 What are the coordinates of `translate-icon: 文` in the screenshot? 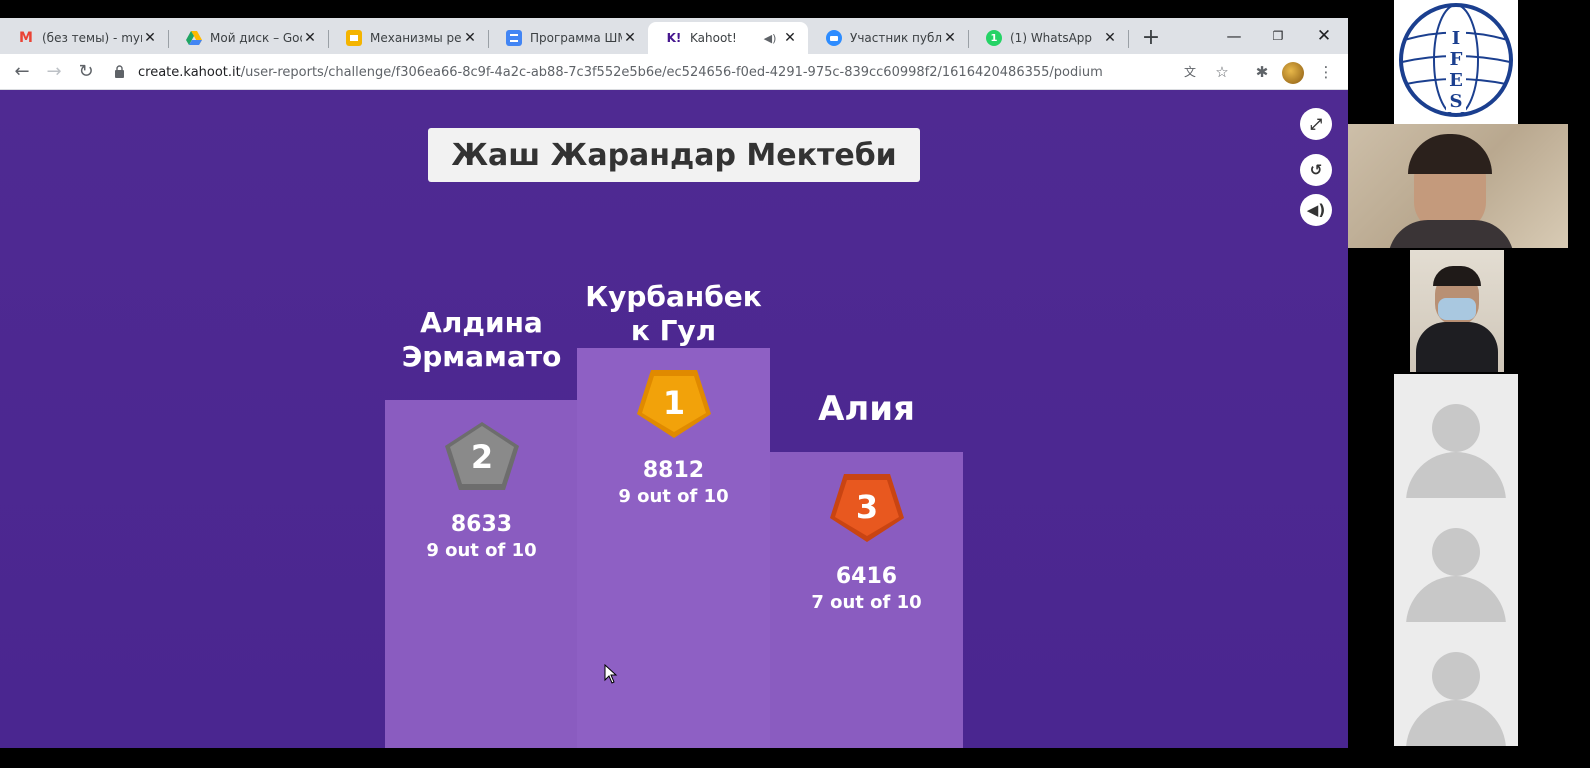 It's located at (1190, 72).